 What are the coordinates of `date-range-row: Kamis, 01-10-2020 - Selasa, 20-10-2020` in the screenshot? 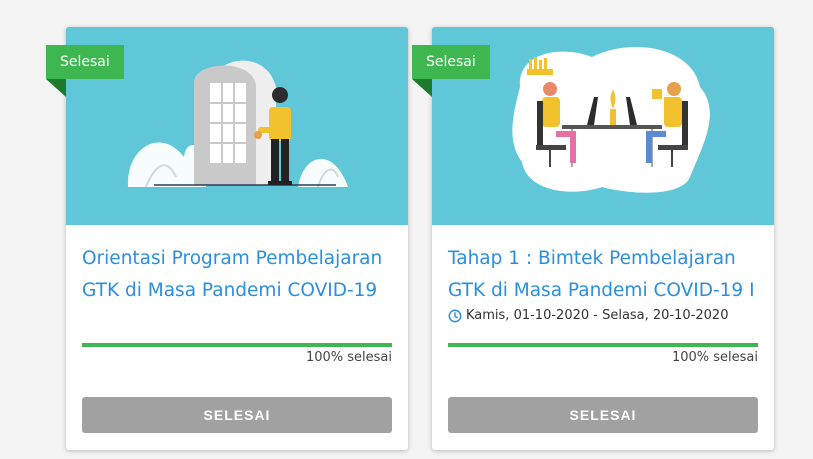 It's located at (588, 315).